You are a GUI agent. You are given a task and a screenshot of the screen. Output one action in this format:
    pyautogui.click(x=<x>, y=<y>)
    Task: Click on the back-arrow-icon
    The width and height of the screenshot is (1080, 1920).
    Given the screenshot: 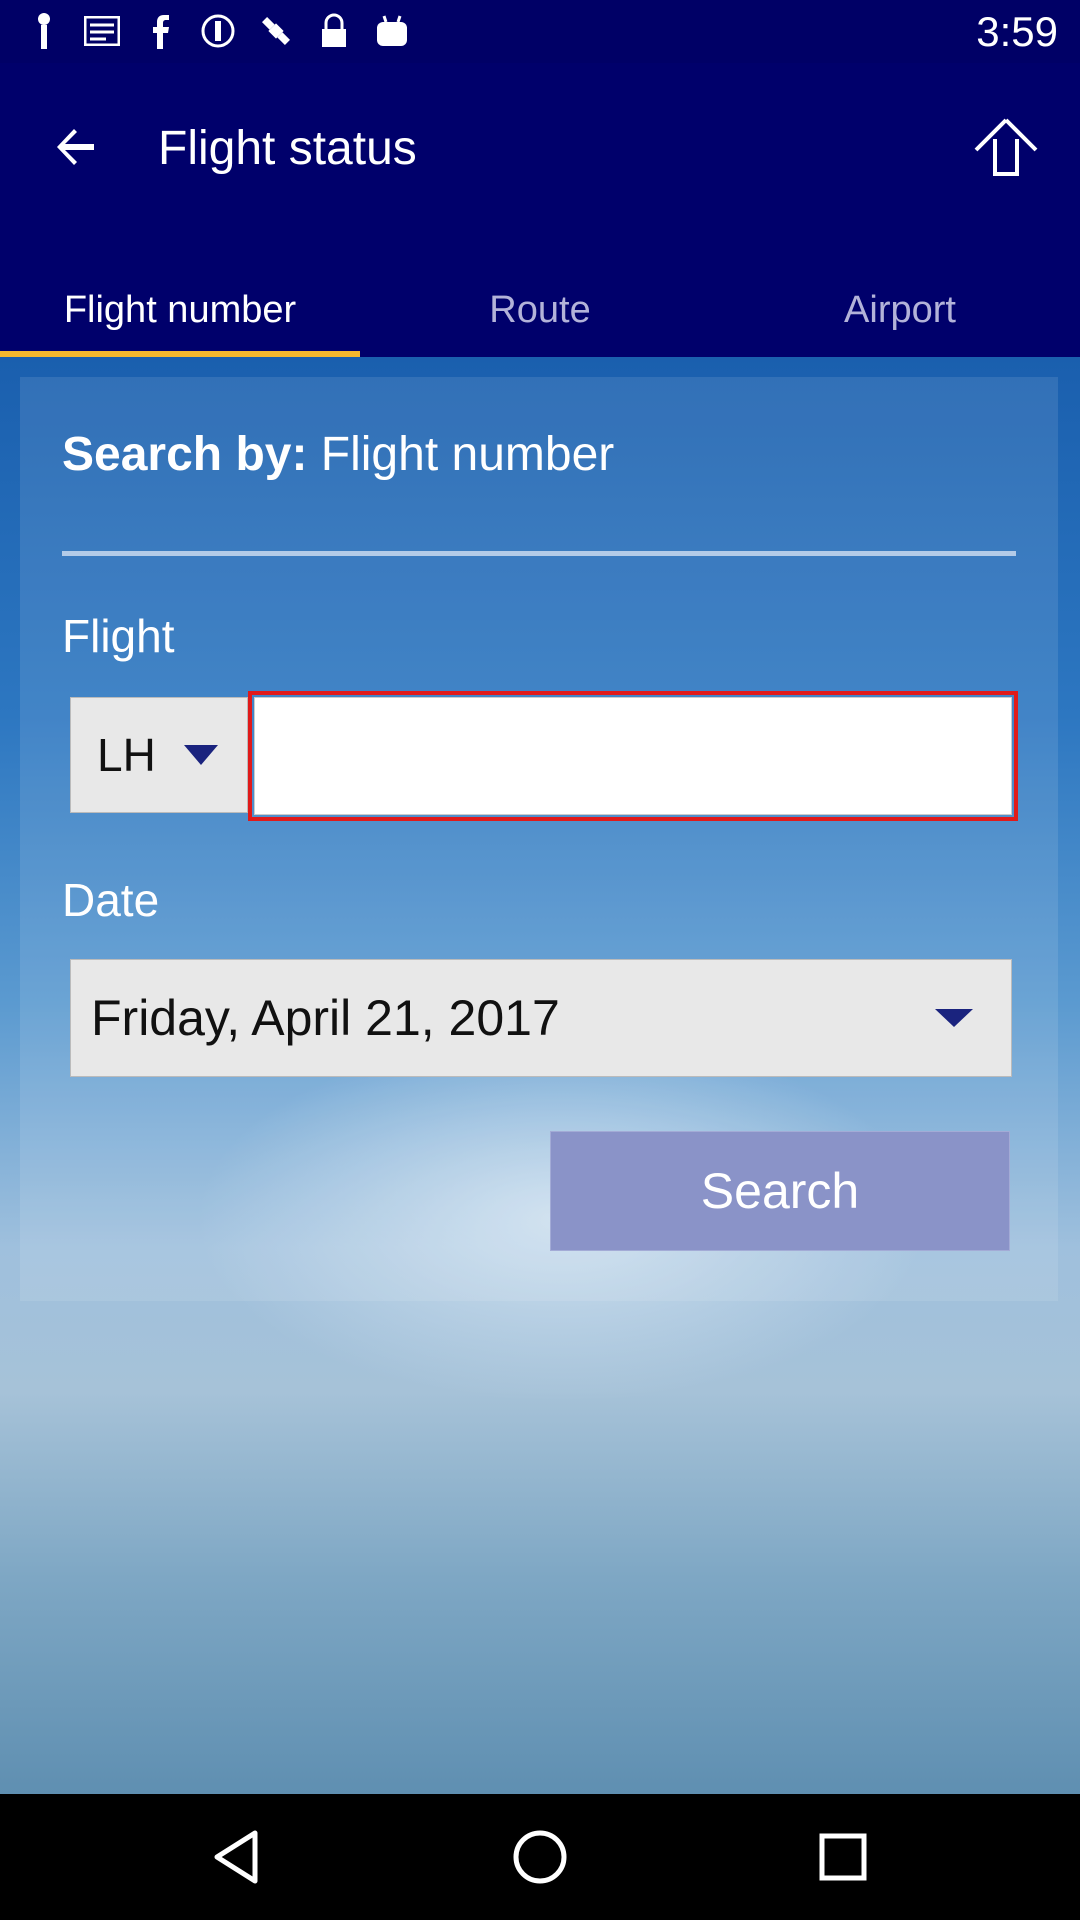 What is the action you would take?
    pyautogui.click(x=75, y=147)
    